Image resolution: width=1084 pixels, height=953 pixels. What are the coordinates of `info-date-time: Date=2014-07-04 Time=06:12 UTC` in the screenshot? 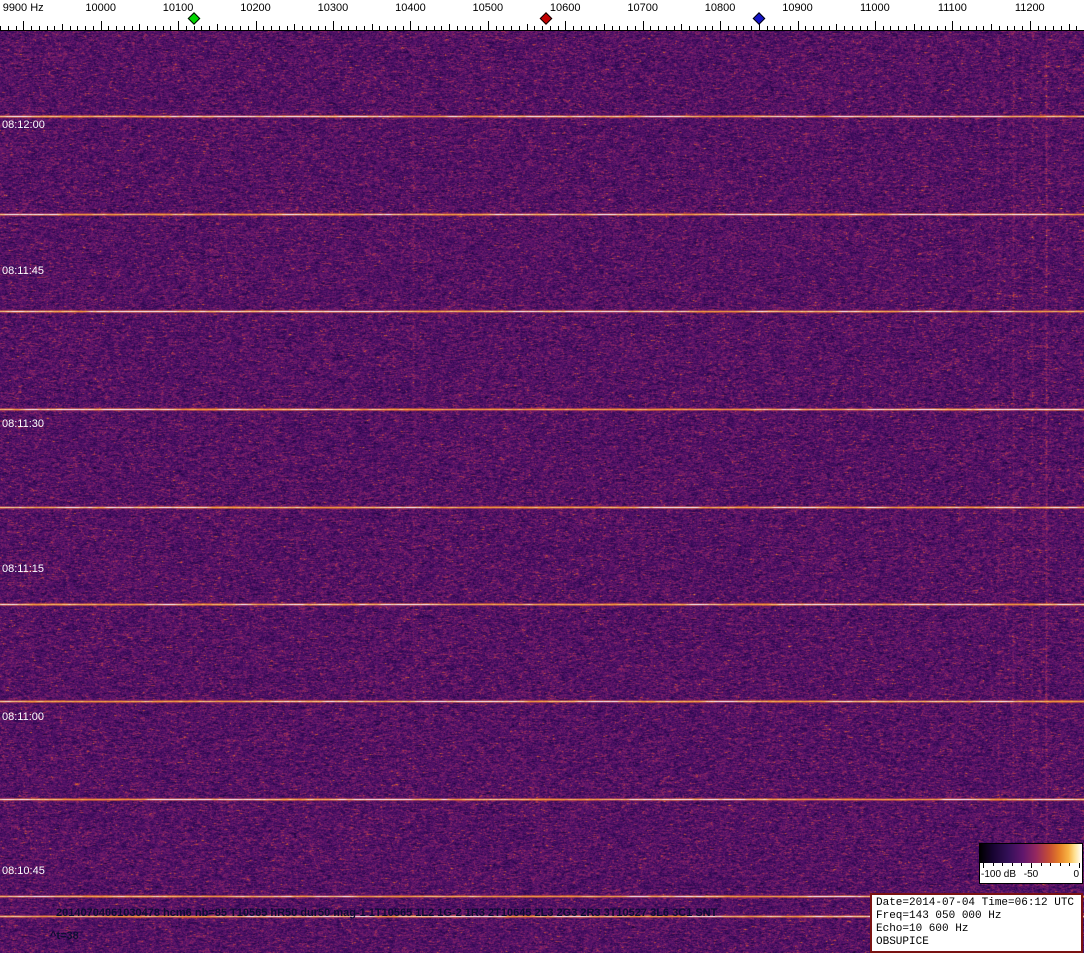 It's located at (975, 903).